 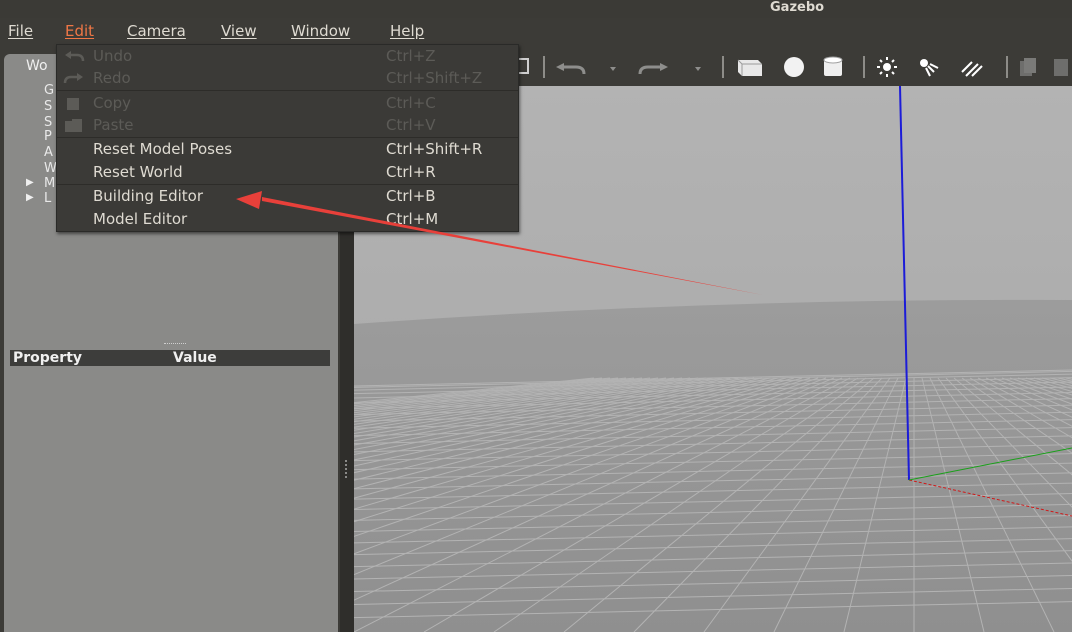 I want to click on menu-item-building-editor: Building Editor Ctrl+B, so click(x=287, y=196).